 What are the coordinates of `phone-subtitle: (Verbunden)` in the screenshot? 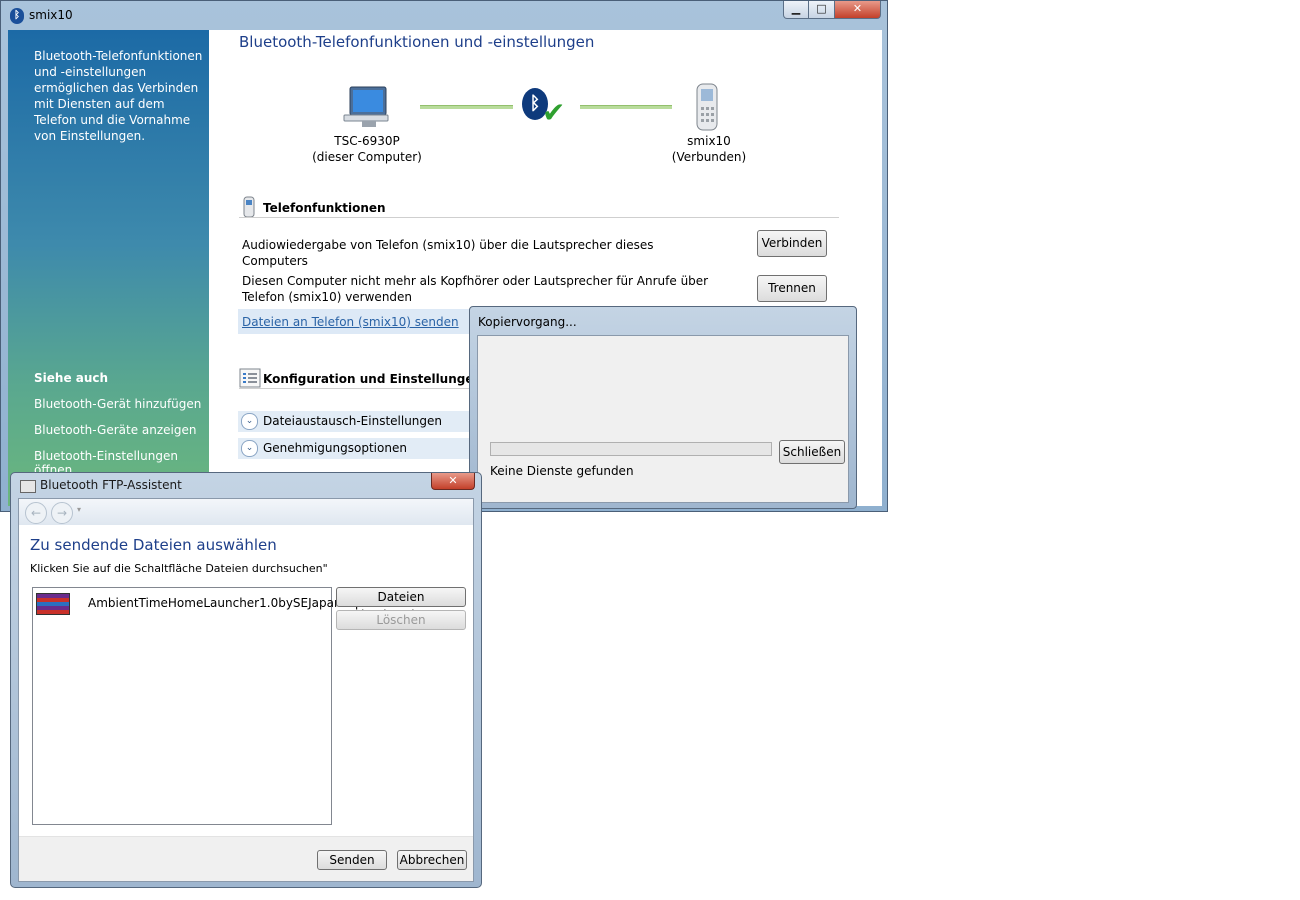 It's located at (709, 157).